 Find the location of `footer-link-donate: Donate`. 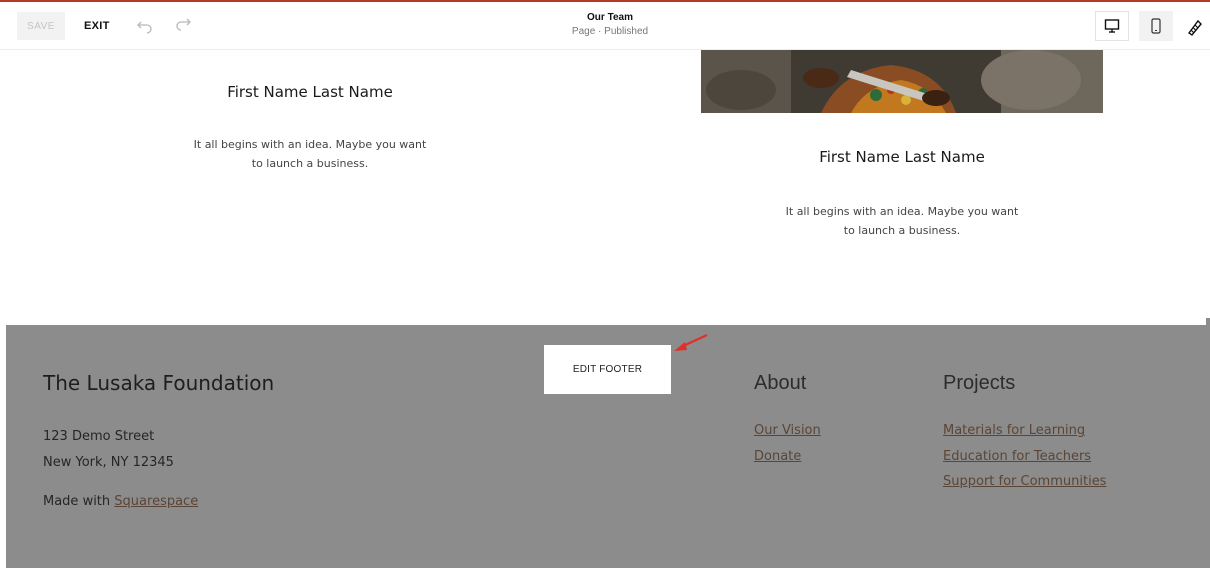

footer-link-donate: Donate is located at coordinates (777, 456).